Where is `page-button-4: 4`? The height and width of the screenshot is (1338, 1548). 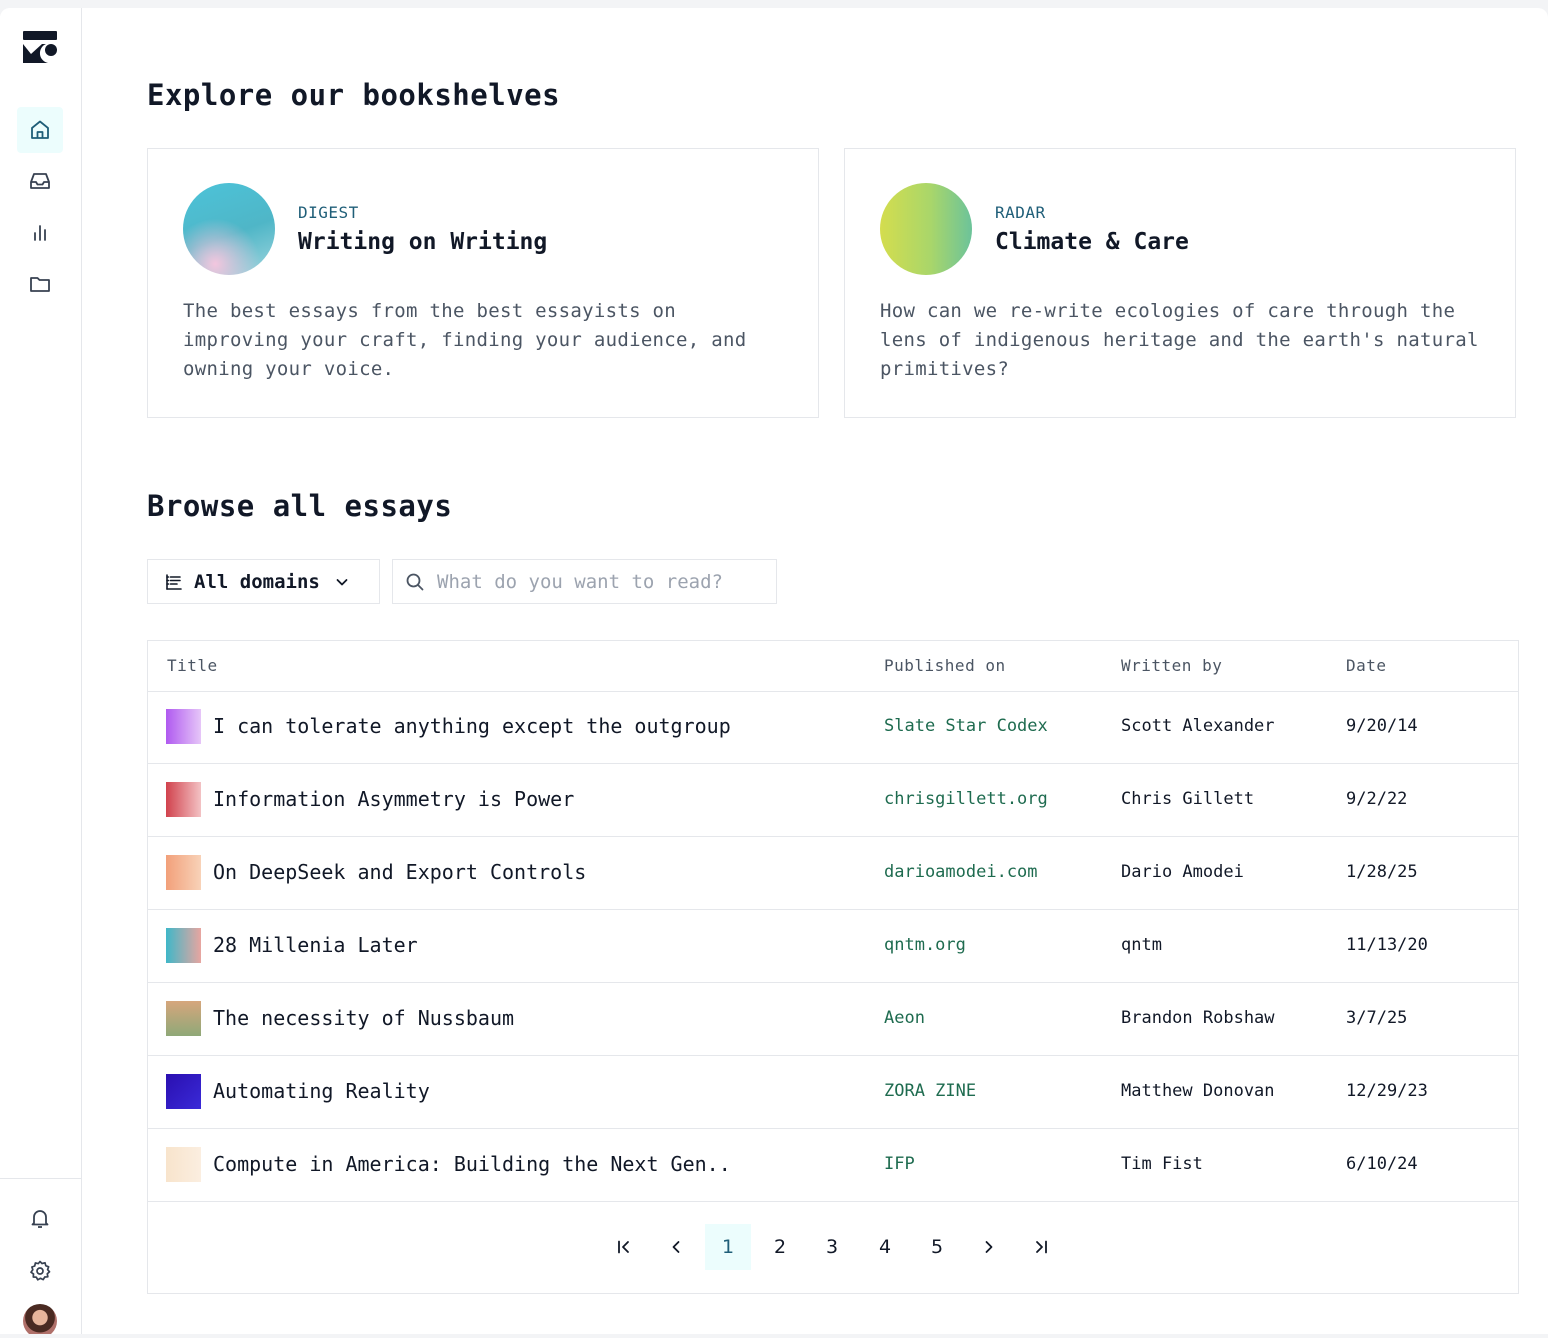 page-button-4: 4 is located at coordinates (885, 1247).